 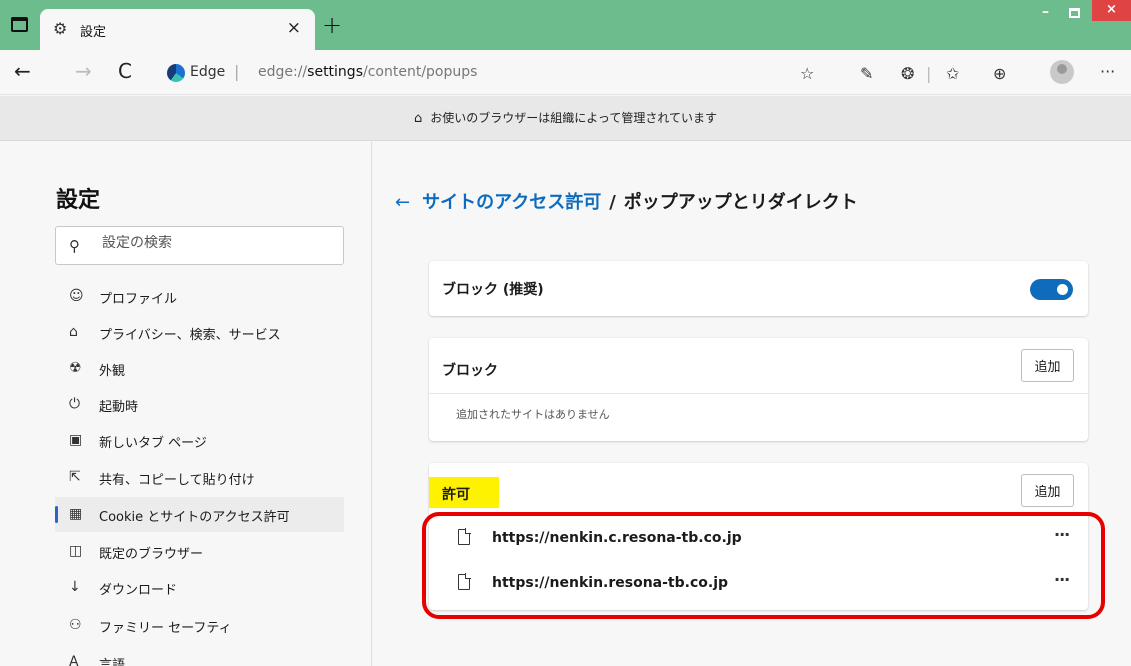 I want to click on window-menu-icon, so click(x=19, y=24).